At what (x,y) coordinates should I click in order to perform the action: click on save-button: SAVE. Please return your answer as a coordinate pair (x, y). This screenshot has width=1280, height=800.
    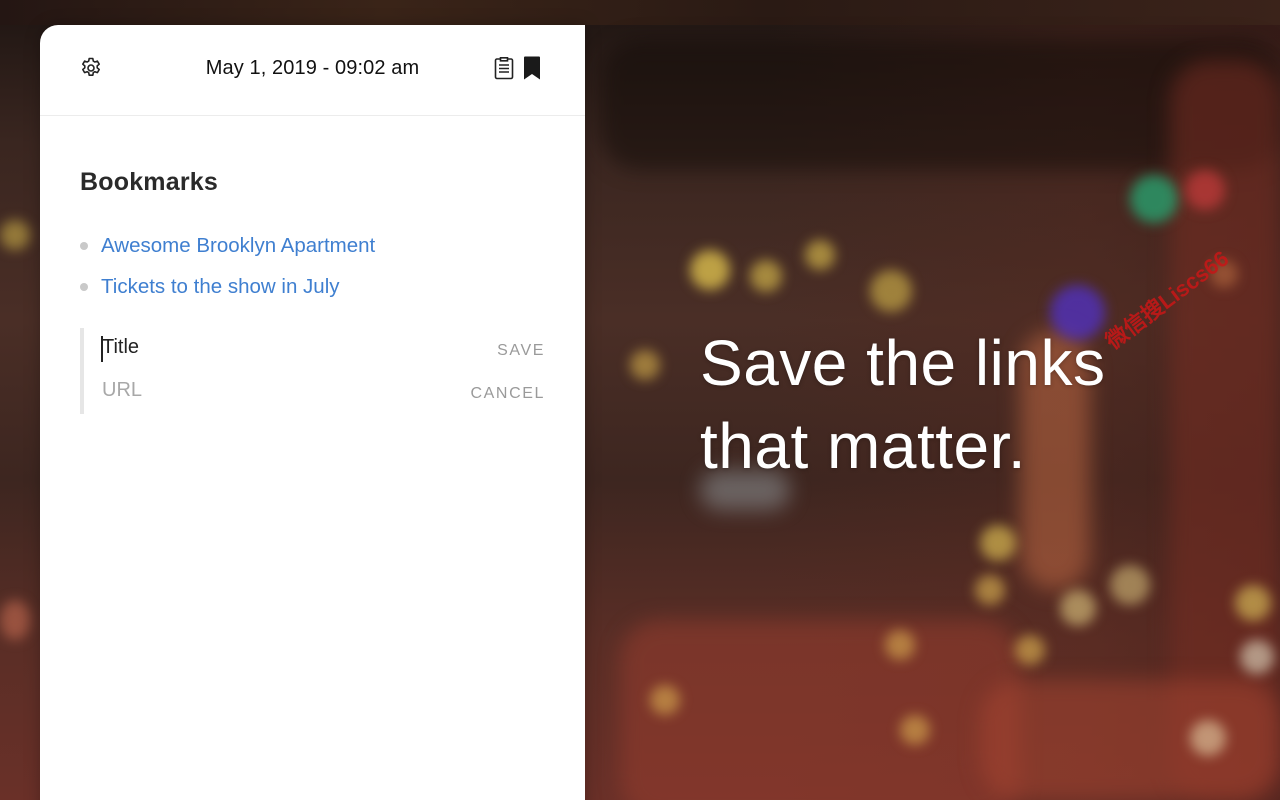
    Looking at the image, I should click on (521, 351).